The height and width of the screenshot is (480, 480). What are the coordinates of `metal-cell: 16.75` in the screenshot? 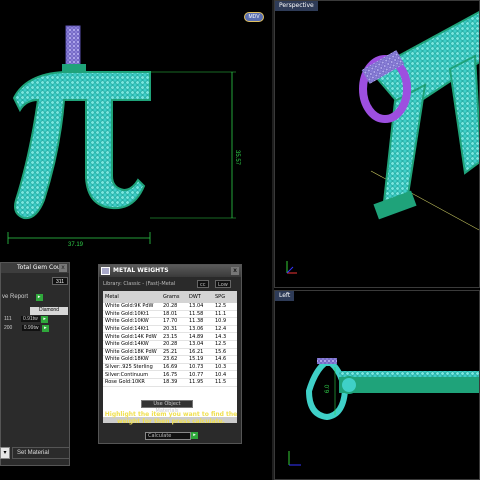 It's located at (170, 374).